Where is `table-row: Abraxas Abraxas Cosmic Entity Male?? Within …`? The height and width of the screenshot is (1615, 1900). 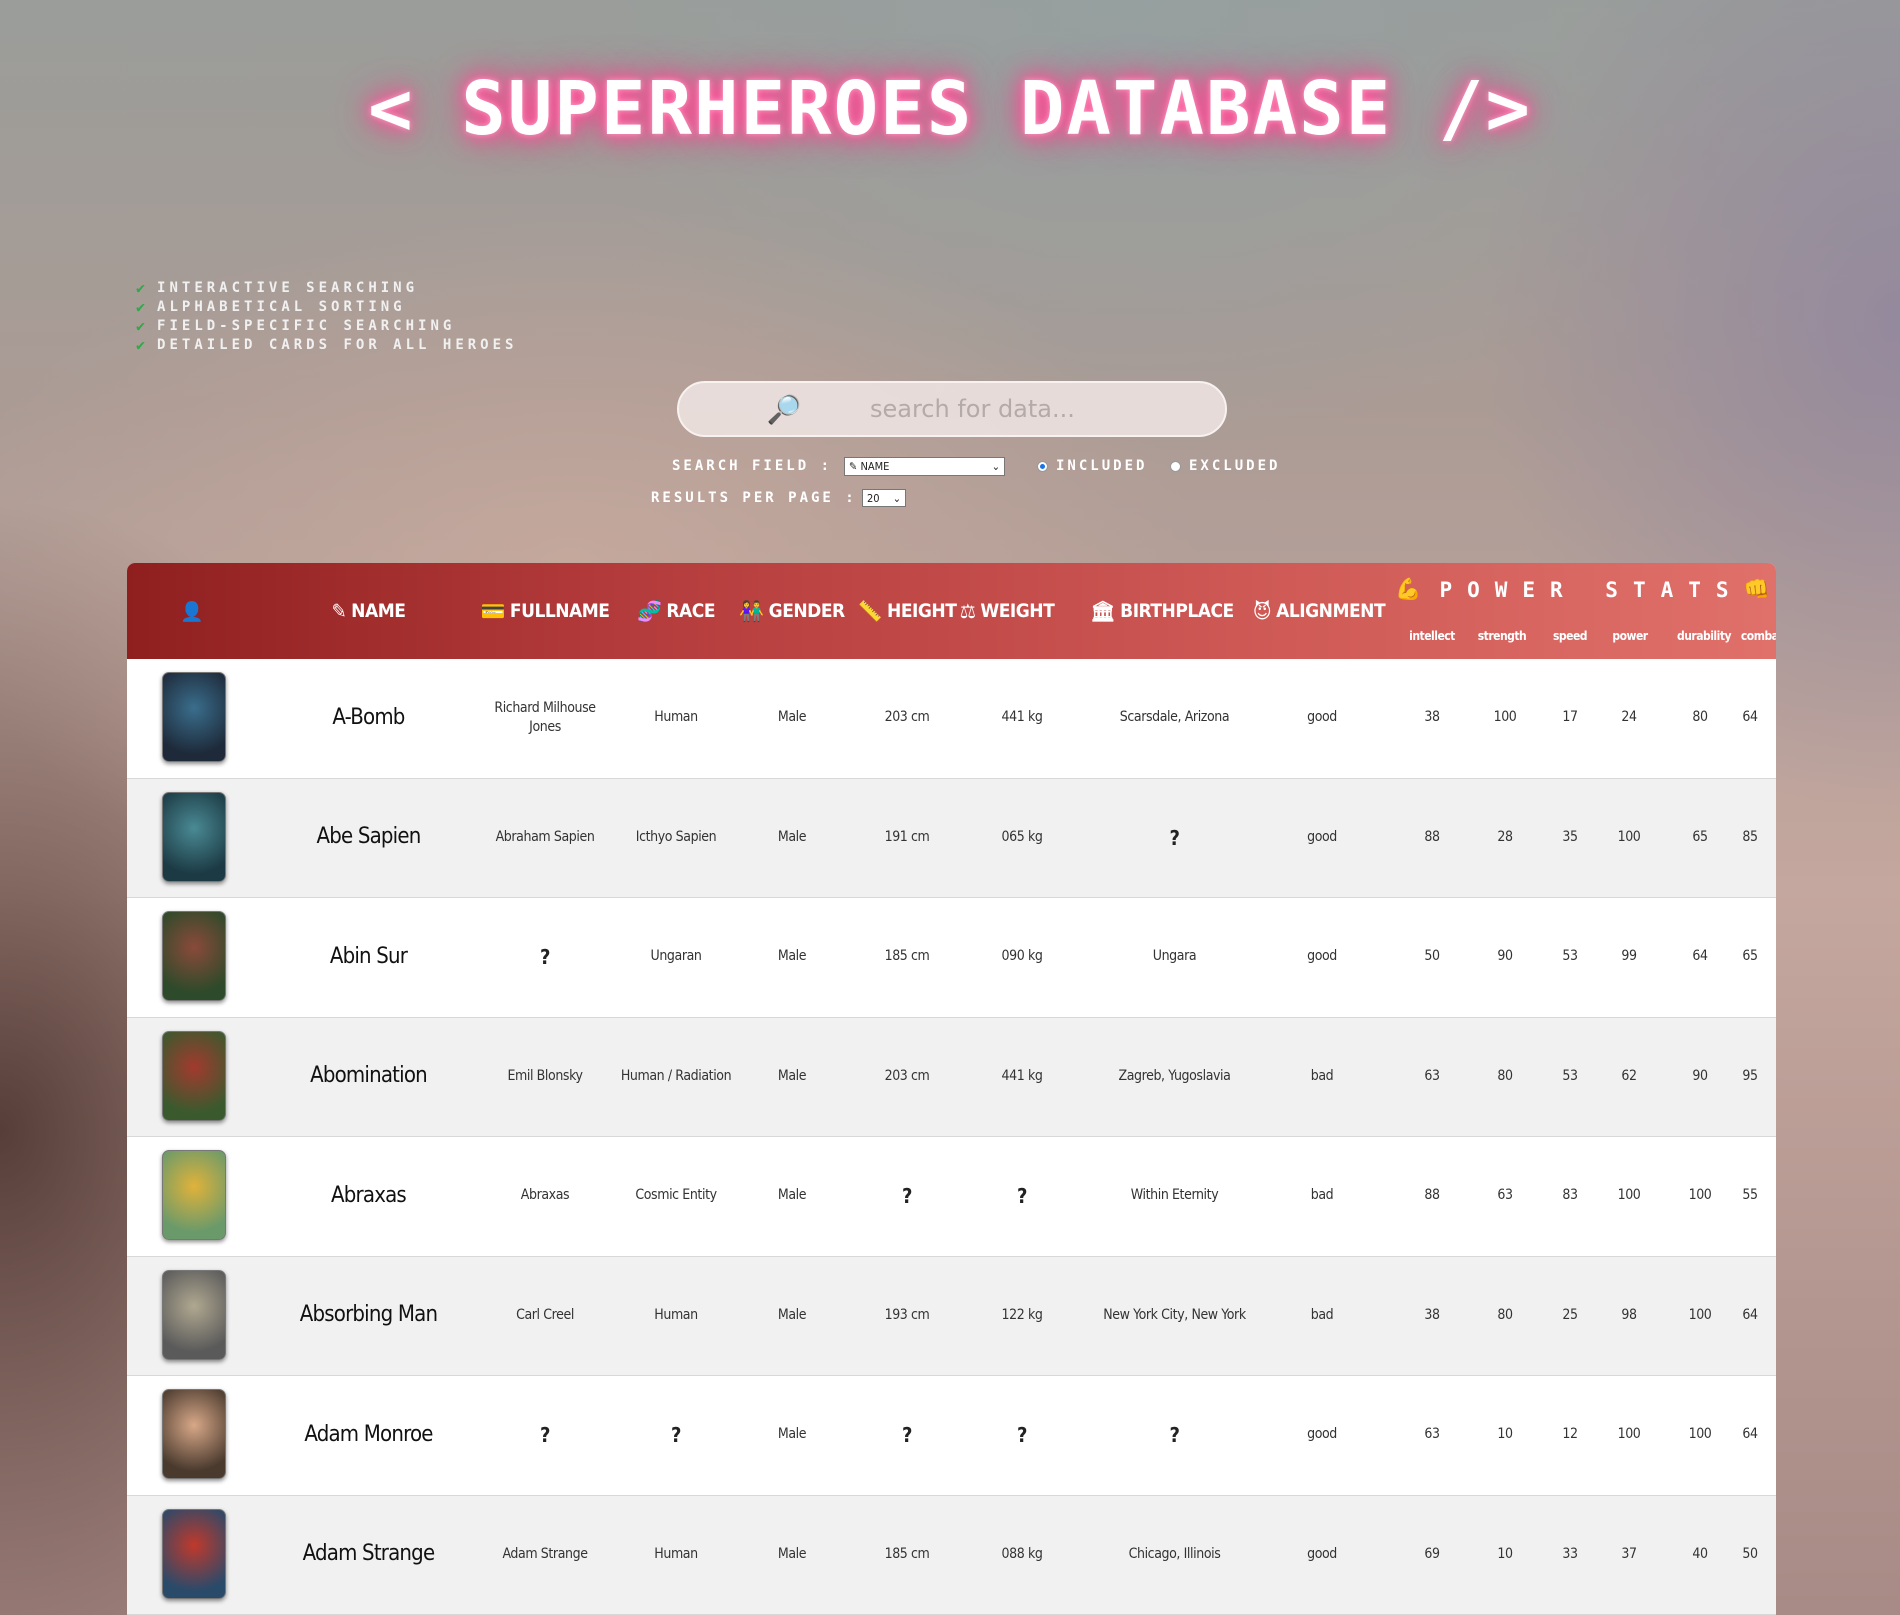 table-row: Abraxas Abraxas Cosmic Entity Male?? Within … is located at coordinates (951, 1197).